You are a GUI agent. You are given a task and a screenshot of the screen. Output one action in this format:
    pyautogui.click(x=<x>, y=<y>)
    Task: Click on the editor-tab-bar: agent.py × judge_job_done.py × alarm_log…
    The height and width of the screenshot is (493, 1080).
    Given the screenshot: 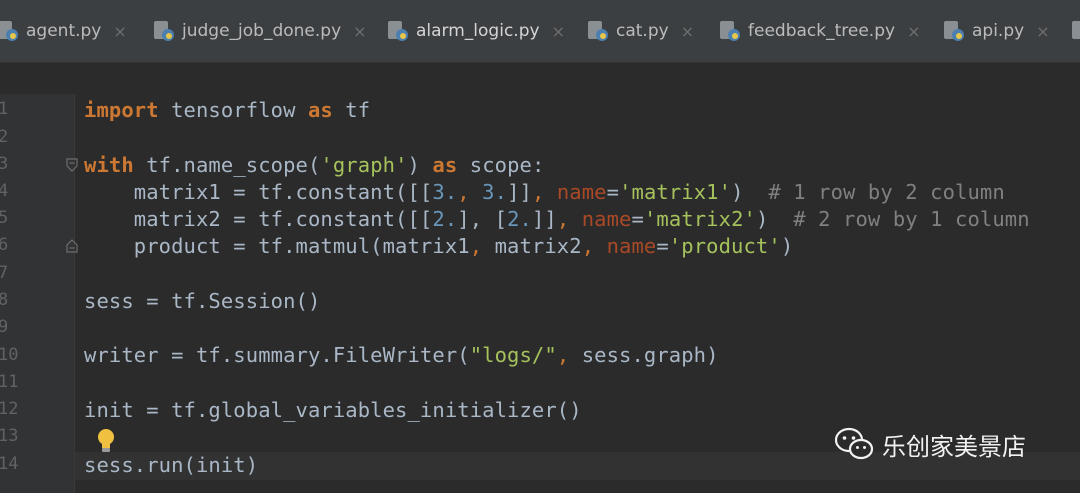 What is the action you would take?
    pyautogui.click(x=540, y=31)
    